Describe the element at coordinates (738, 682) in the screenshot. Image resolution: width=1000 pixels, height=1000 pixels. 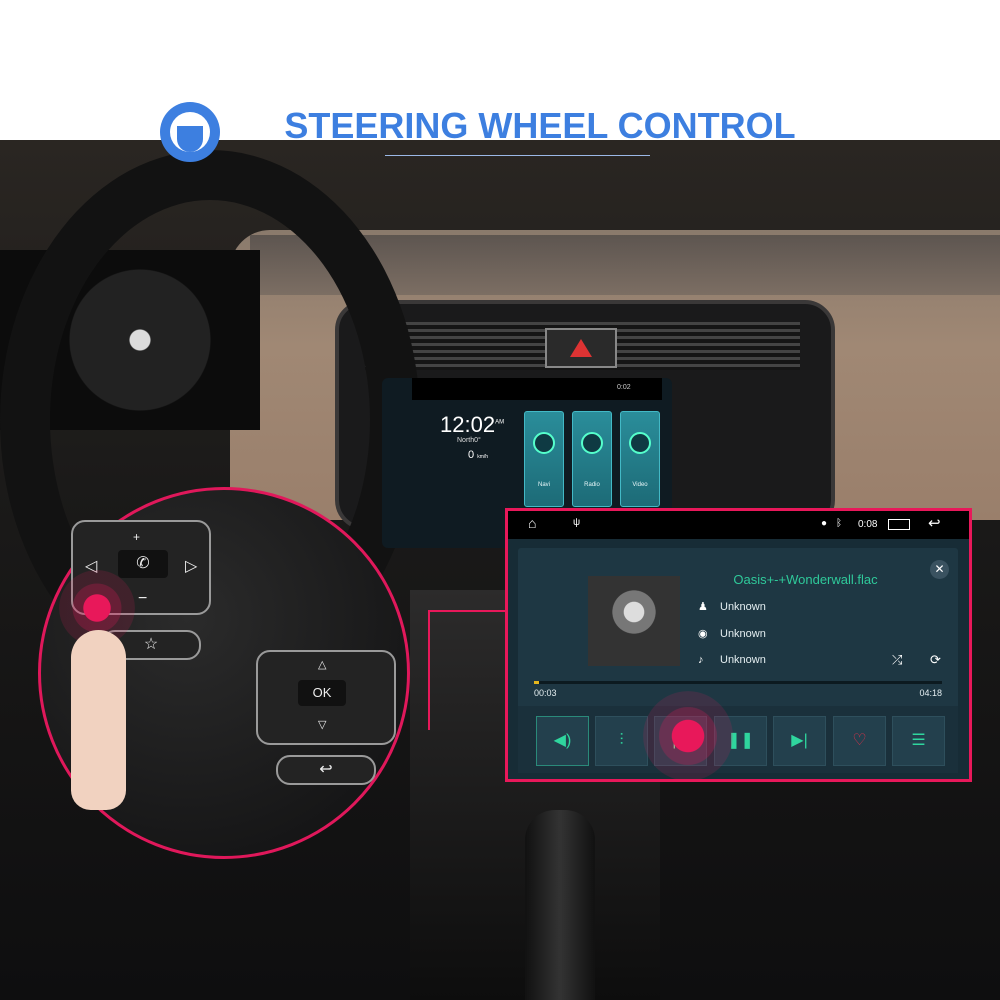
I see `progress-bar` at that location.